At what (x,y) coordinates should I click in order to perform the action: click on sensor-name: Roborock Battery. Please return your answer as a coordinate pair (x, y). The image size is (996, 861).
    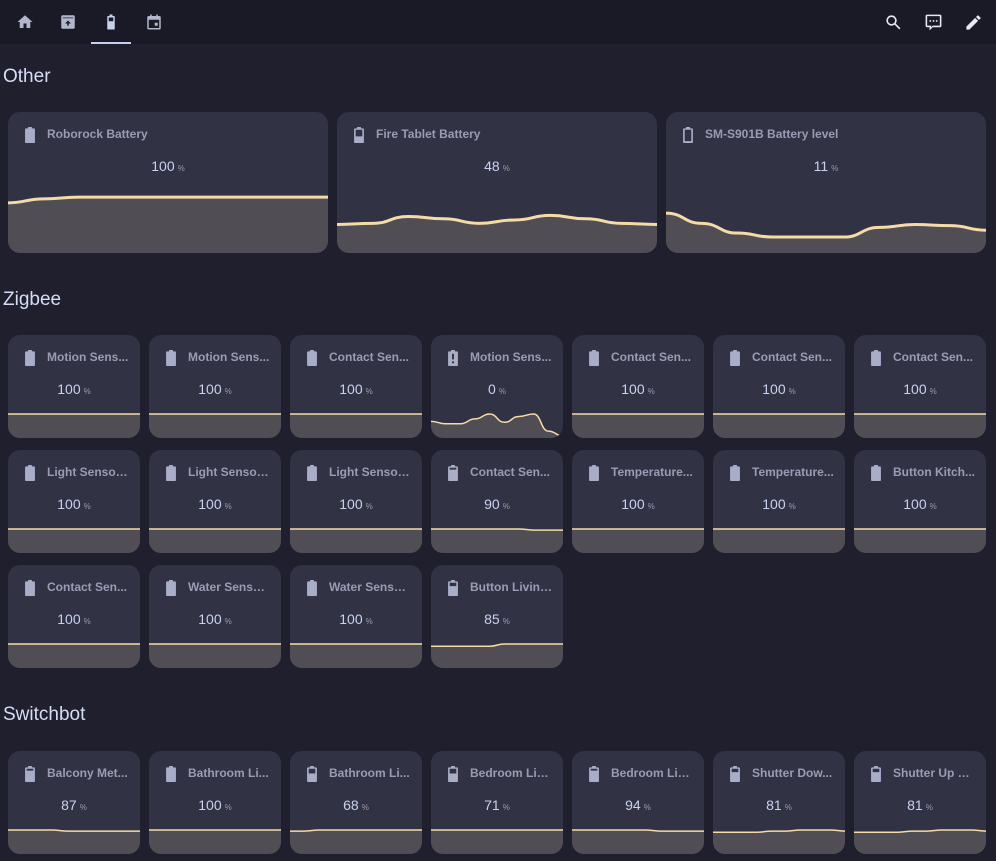
    Looking at the image, I should click on (97, 134).